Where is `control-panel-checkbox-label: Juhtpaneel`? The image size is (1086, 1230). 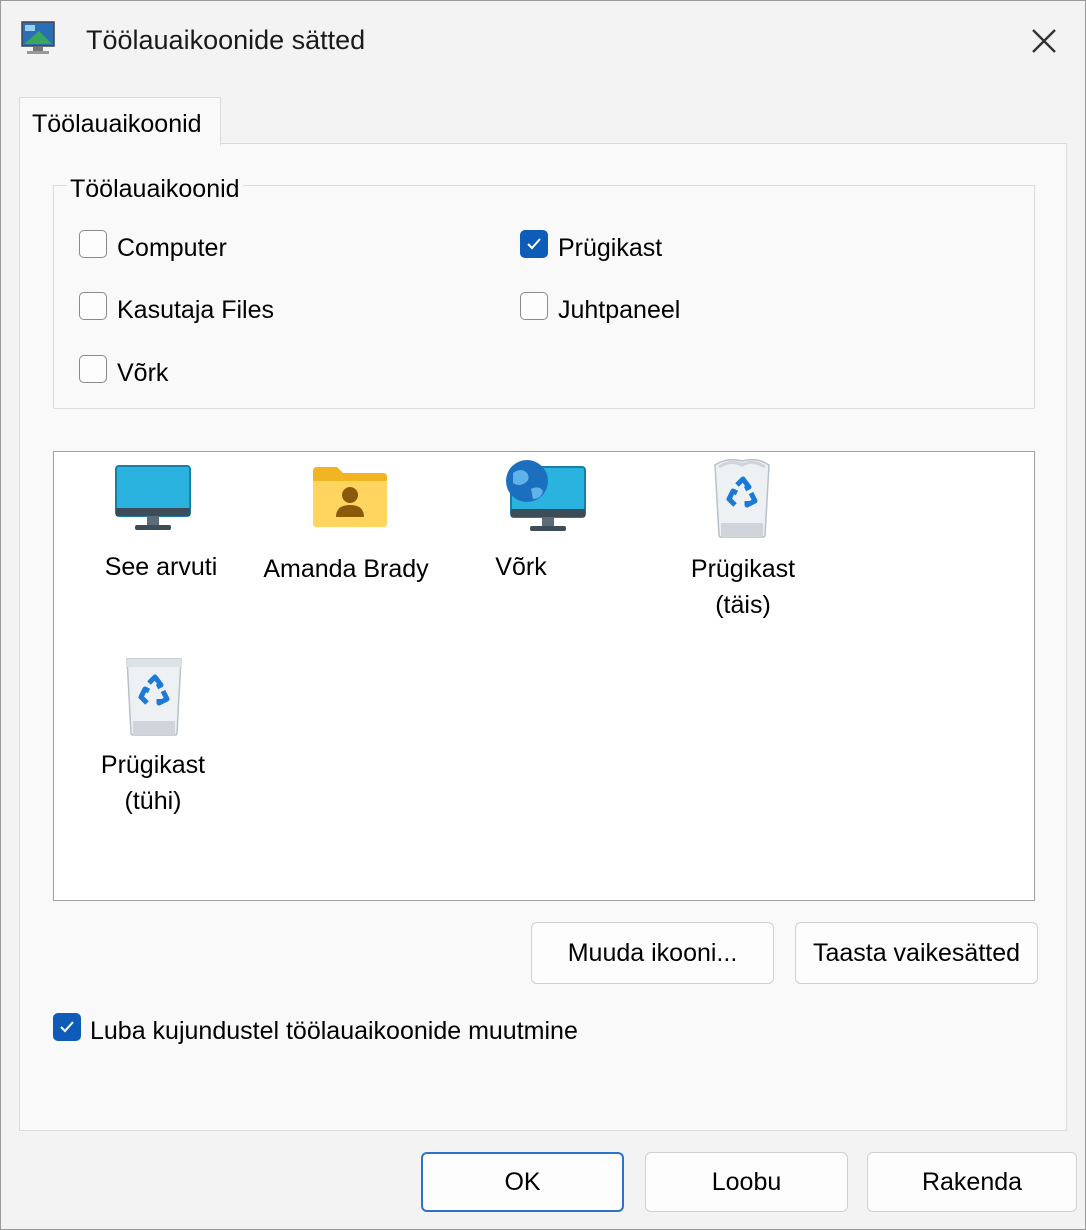
control-panel-checkbox-label: Juhtpaneel is located at coordinates (619, 310).